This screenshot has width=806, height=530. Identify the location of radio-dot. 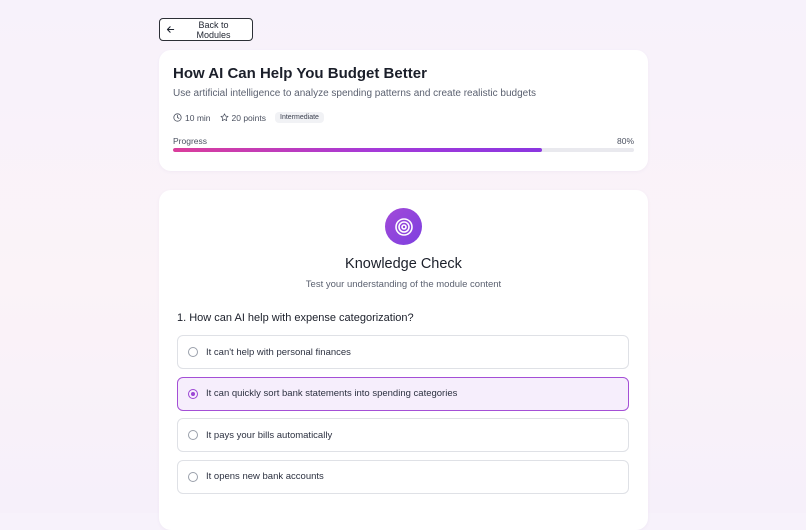
(193, 393).